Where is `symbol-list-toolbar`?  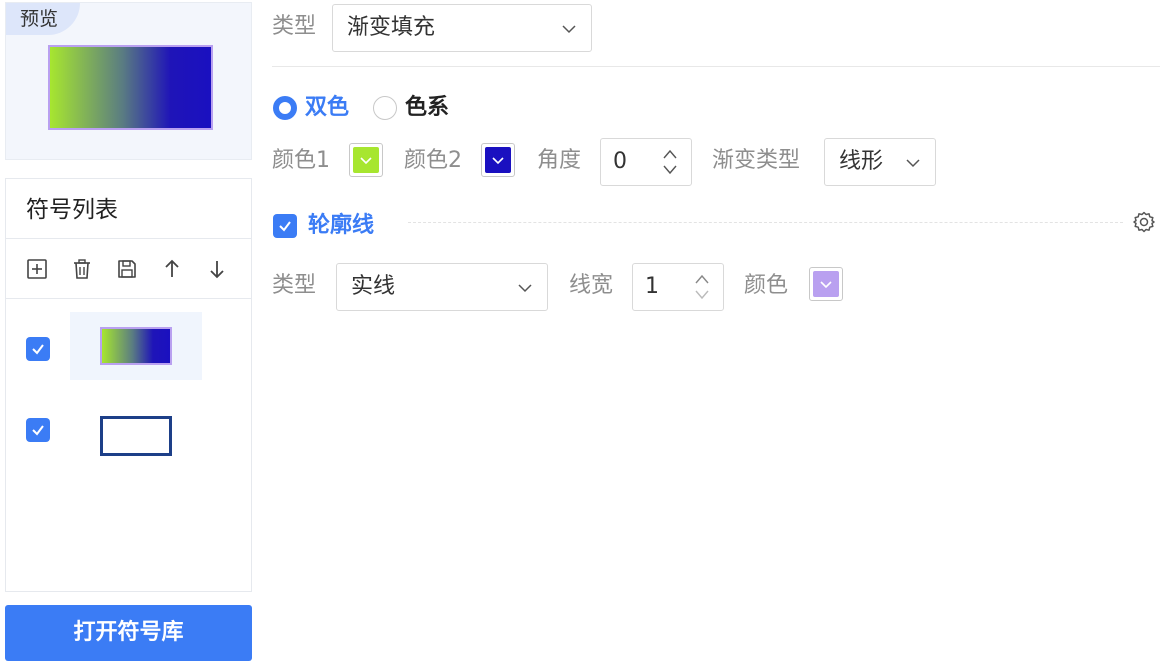 symbol-list-toolbar is located at coordinates (128, 269).